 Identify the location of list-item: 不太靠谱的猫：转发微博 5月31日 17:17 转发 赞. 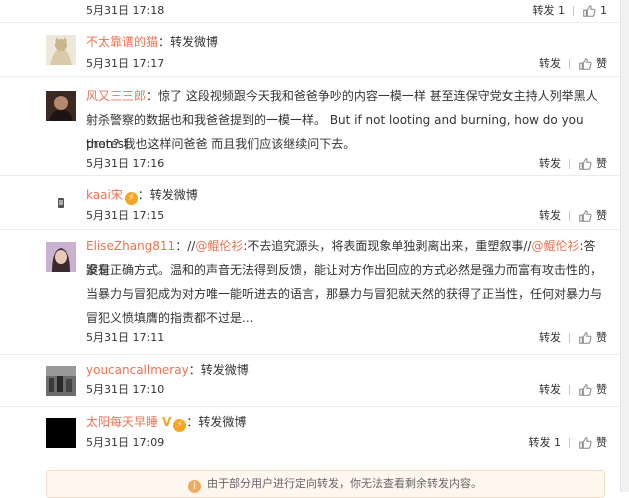
(310, 50).